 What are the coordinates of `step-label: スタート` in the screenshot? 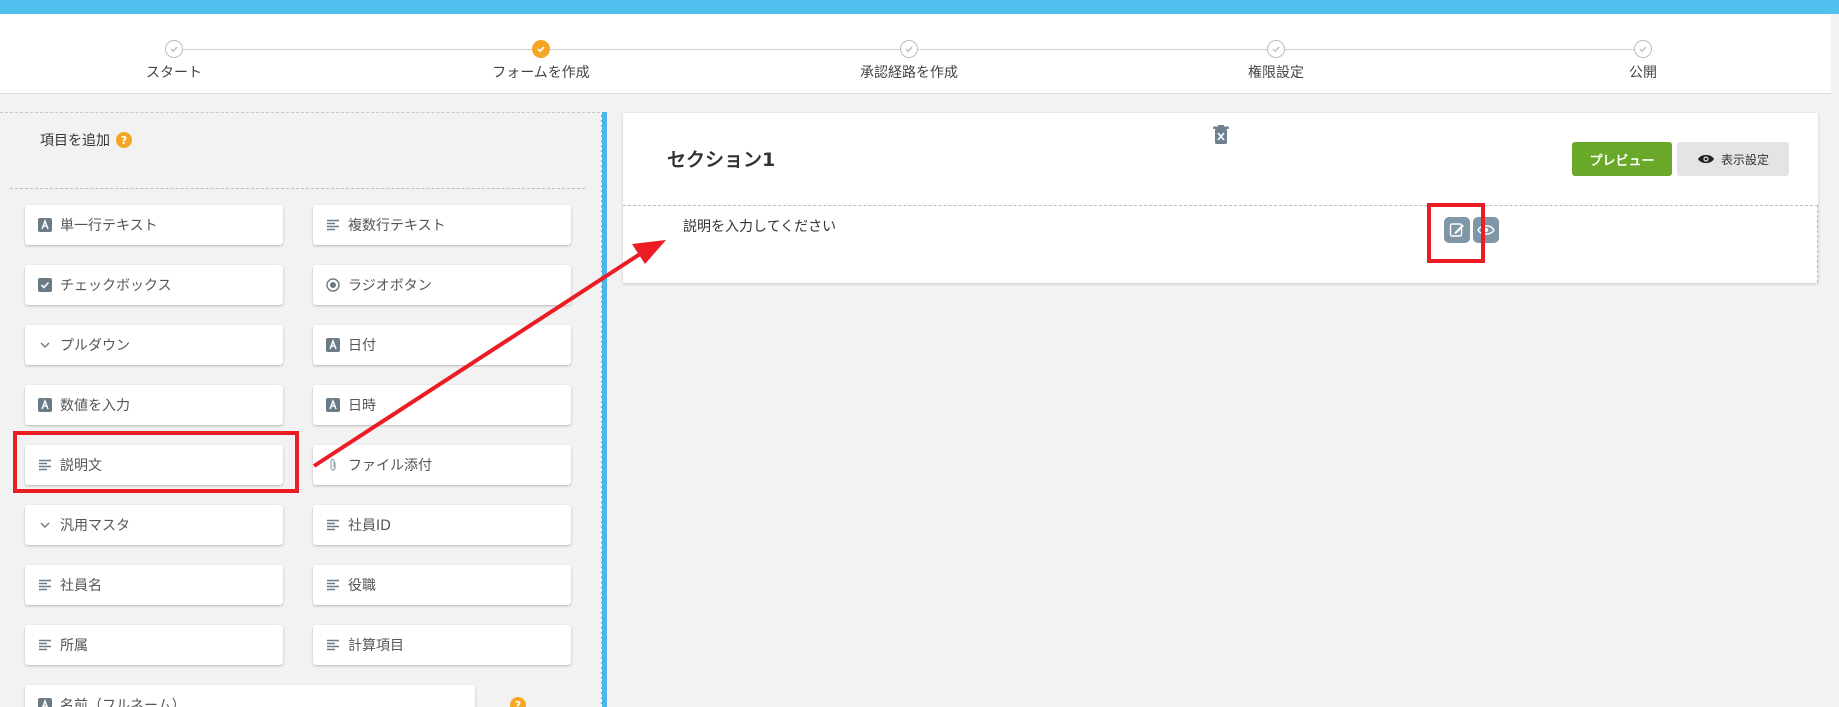 It's located at (174, 73).